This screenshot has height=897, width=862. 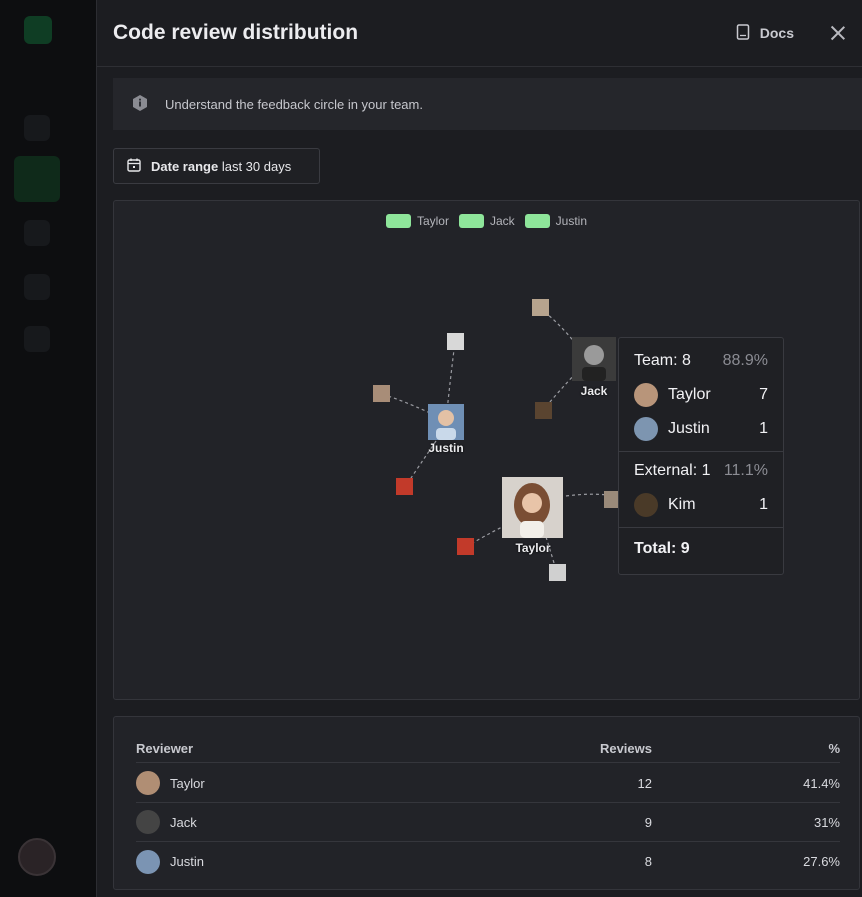 What do you see at coordinates (648, 822) in the screenshot?
I see `review-count: 9` at bounding box center [648, 822].